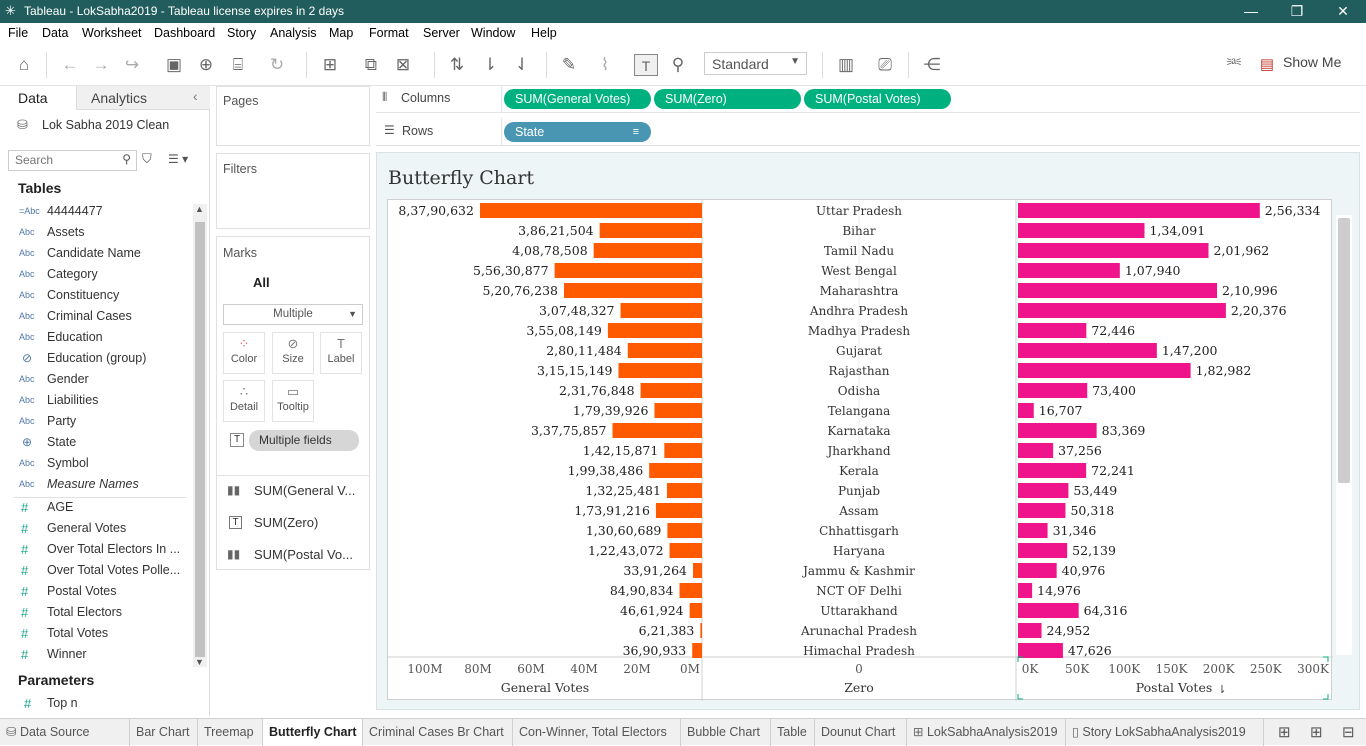 The height and width of the screenshot is (746, 1366). What do you see at coordinates (846, 65) in the screenshot?
I see `show-cards-icon: ▥` at bounding box center [846, 65].